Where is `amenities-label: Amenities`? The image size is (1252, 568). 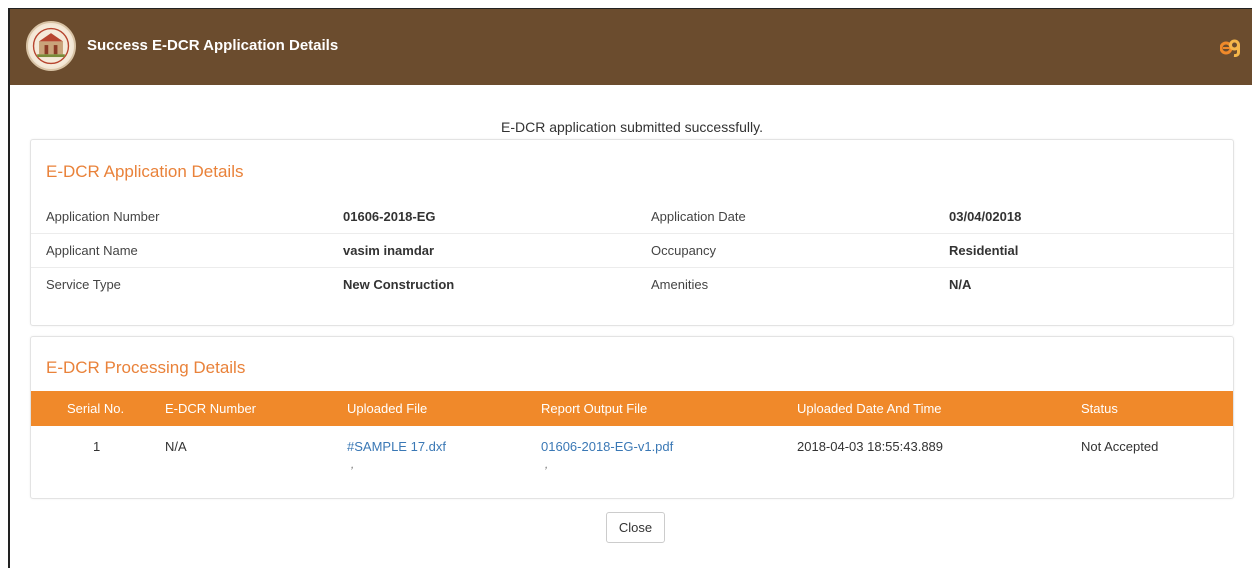 amenities-label: Amenities is located at coordinates (680, 284).